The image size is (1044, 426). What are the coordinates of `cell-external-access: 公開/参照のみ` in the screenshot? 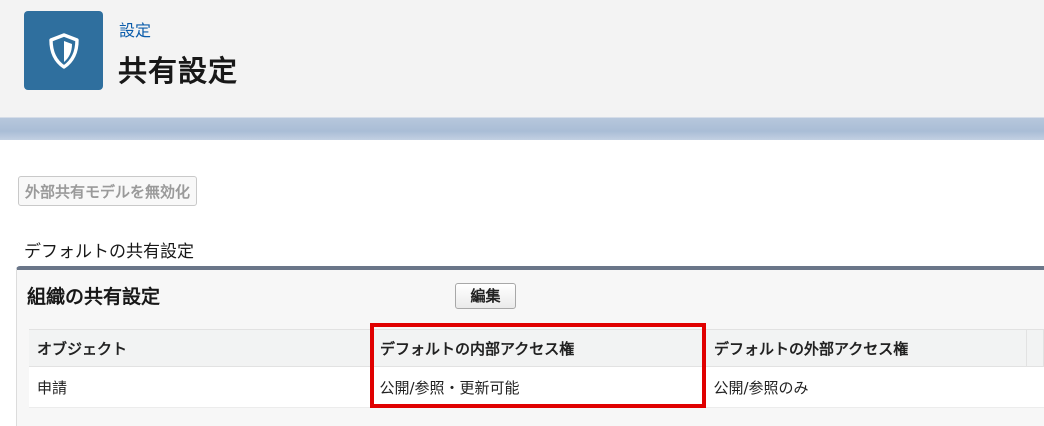 It's located at (866, 387).